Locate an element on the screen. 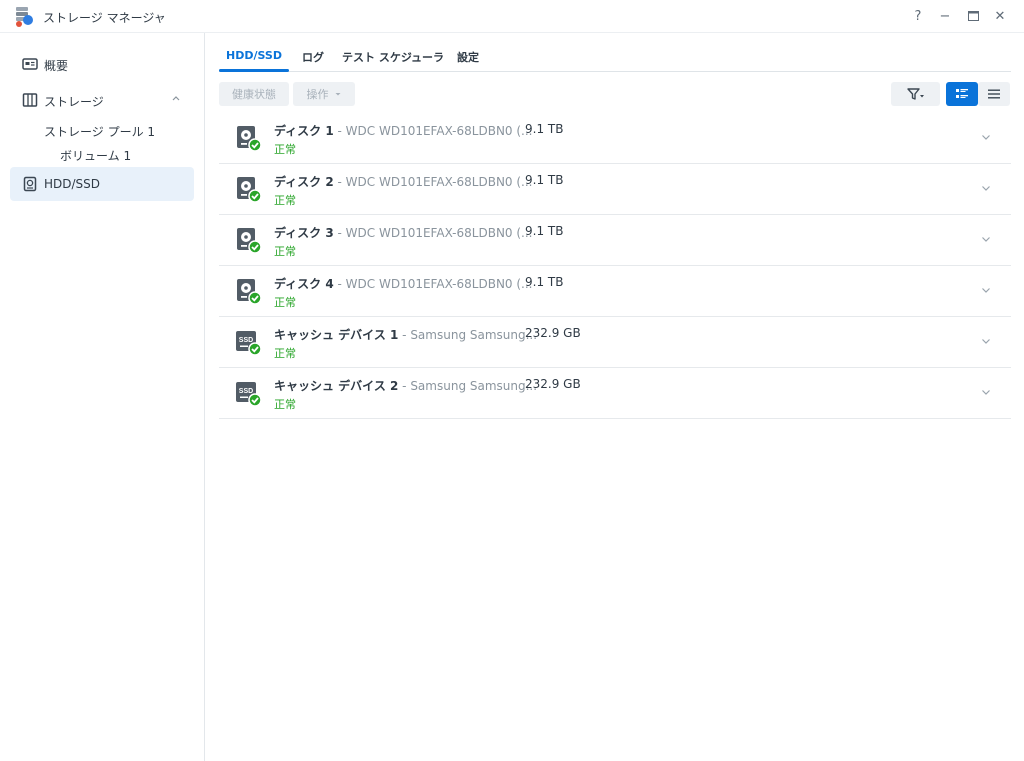  disk-name: ディスク 4 is located at coordinates (304, 284).